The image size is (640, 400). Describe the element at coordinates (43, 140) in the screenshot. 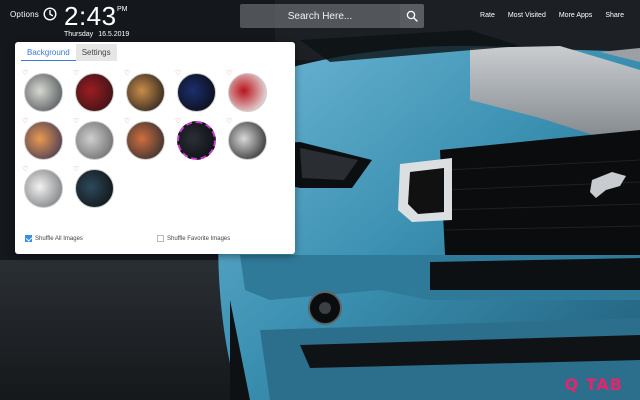

I see `thumb-sunset-mustang` at that location.